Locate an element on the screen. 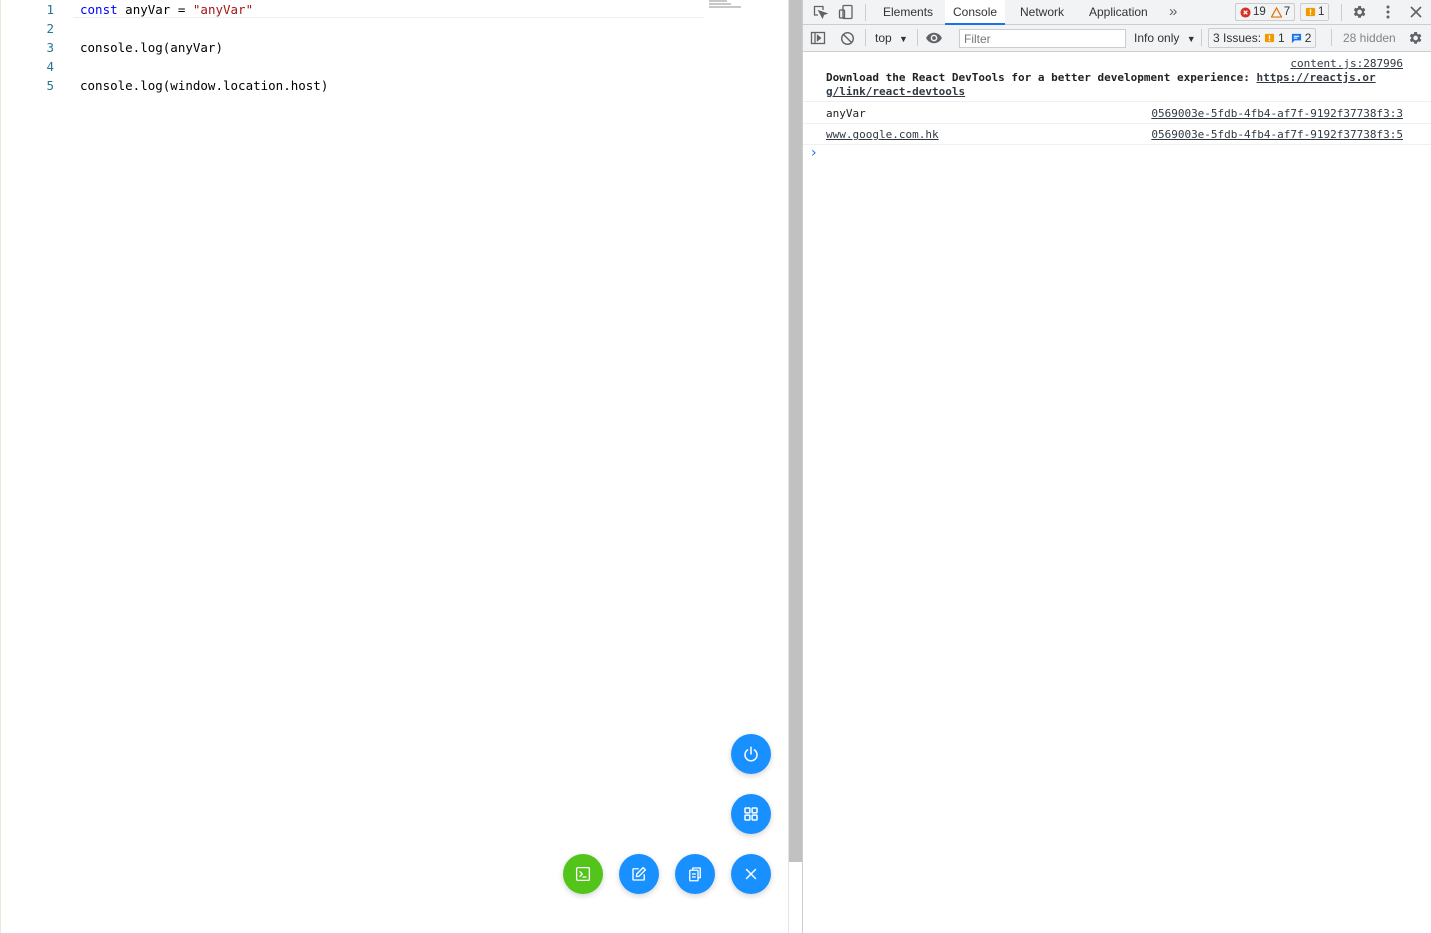 The image size is (1431, 933). context-selector: top ▼ is located at coordinates (891, 38).